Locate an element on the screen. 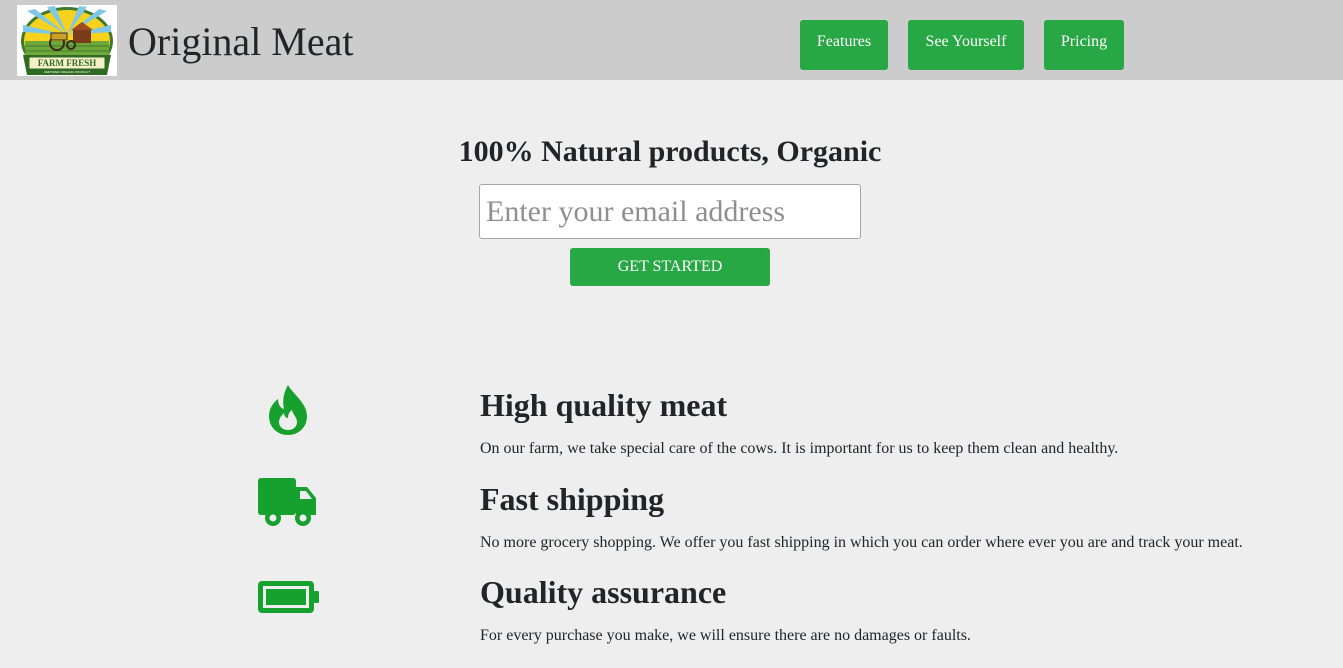 This screenshot has height=668, width=1343. get-started-button: GET STARTED is located at coordinates (670, 267).